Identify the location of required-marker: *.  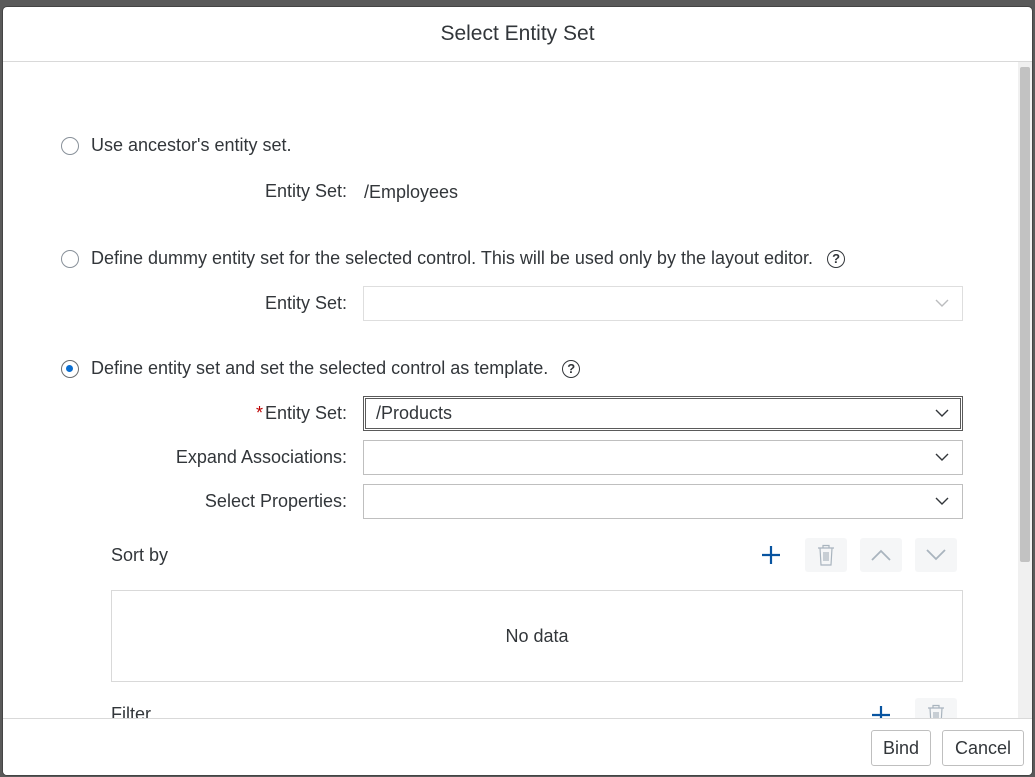
(259, 413).